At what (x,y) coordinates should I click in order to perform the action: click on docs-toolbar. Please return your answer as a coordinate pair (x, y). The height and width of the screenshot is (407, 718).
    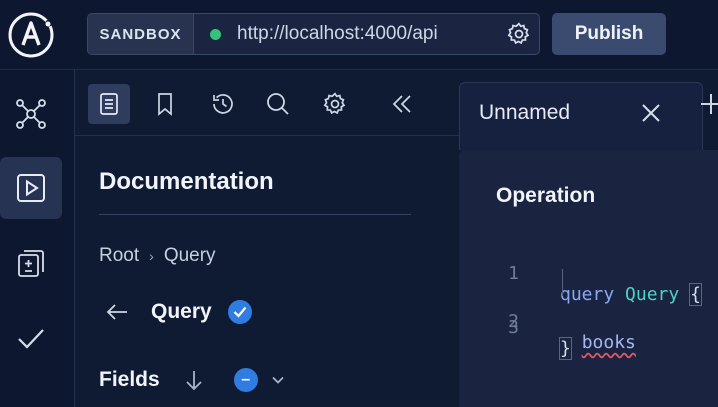
    Looking at the image, I should click on (267, 103).